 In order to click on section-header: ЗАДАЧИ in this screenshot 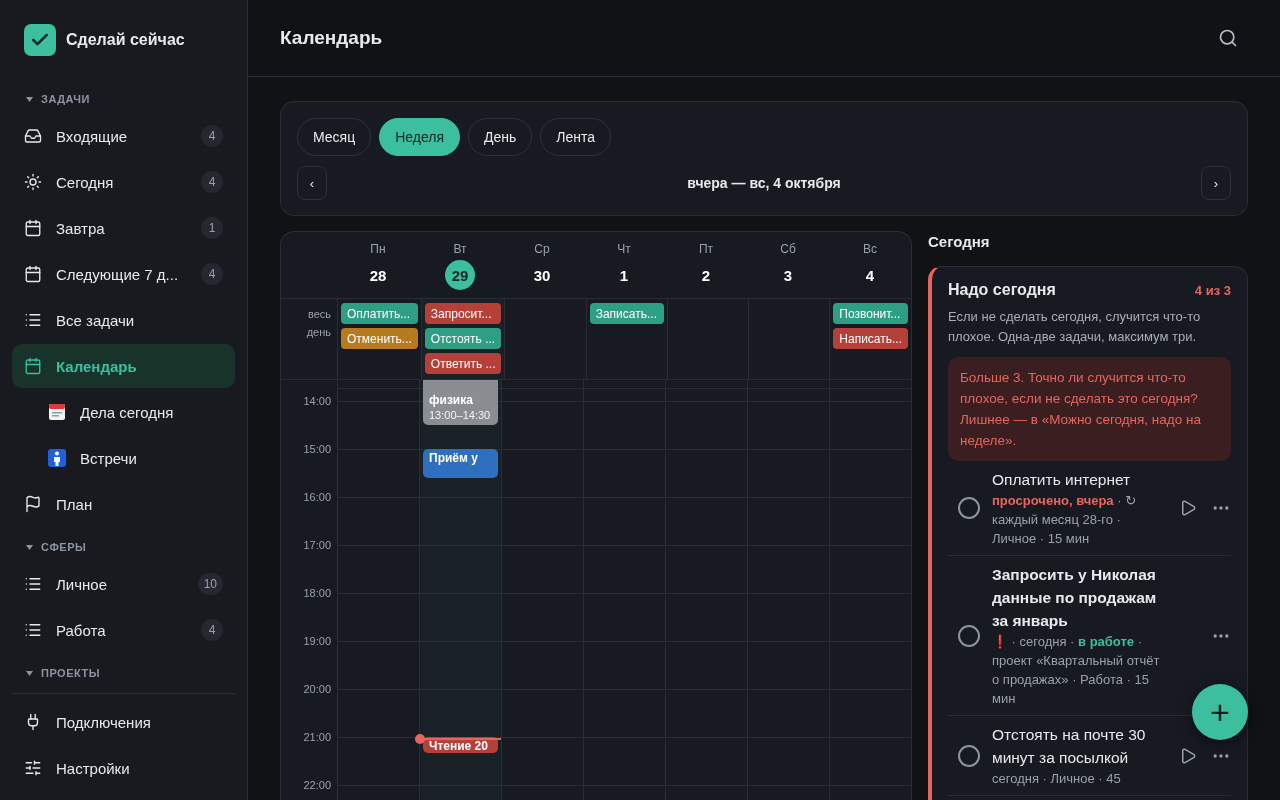, I will do `click(123, 99)`.